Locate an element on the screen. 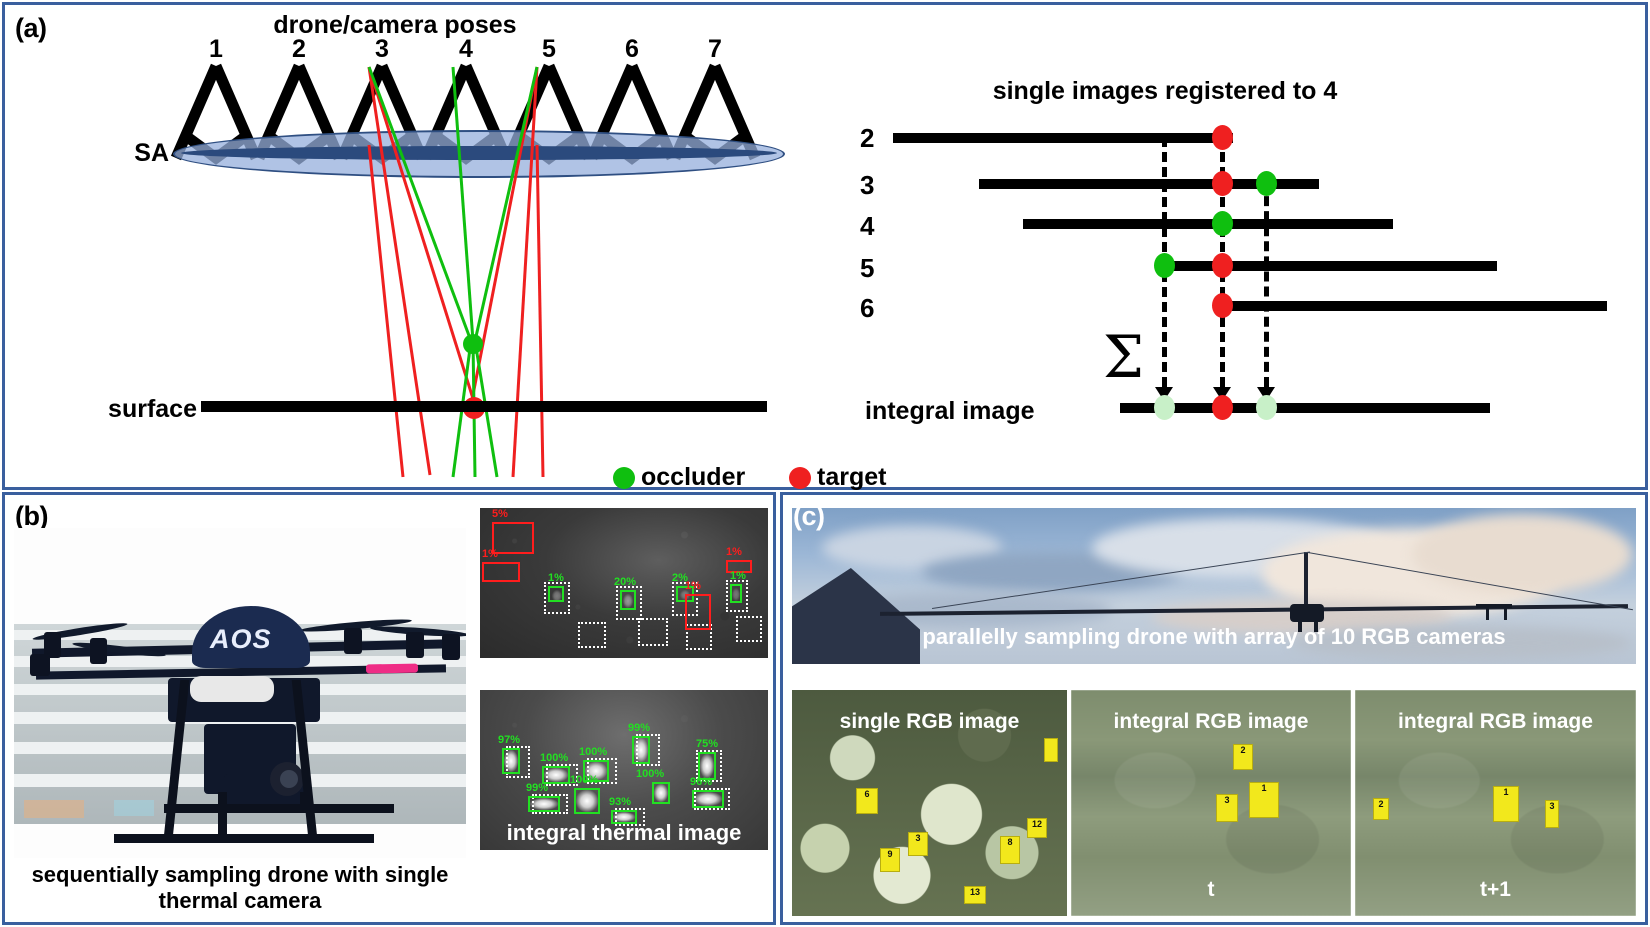 This screenshot has height=927, width=1650. detection-box: 97% is located at coordinates (509, 754).